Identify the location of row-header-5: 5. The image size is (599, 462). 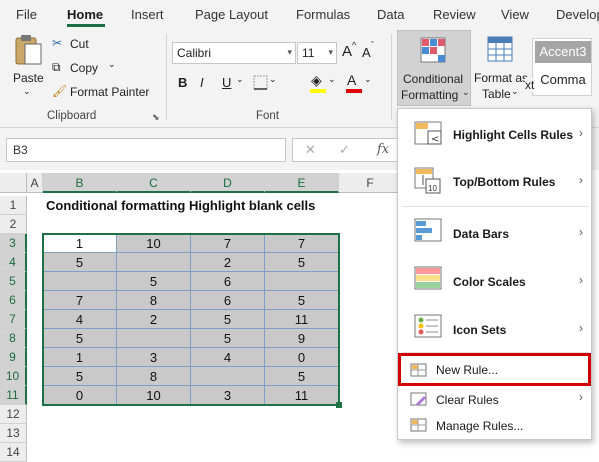
(13, 281).